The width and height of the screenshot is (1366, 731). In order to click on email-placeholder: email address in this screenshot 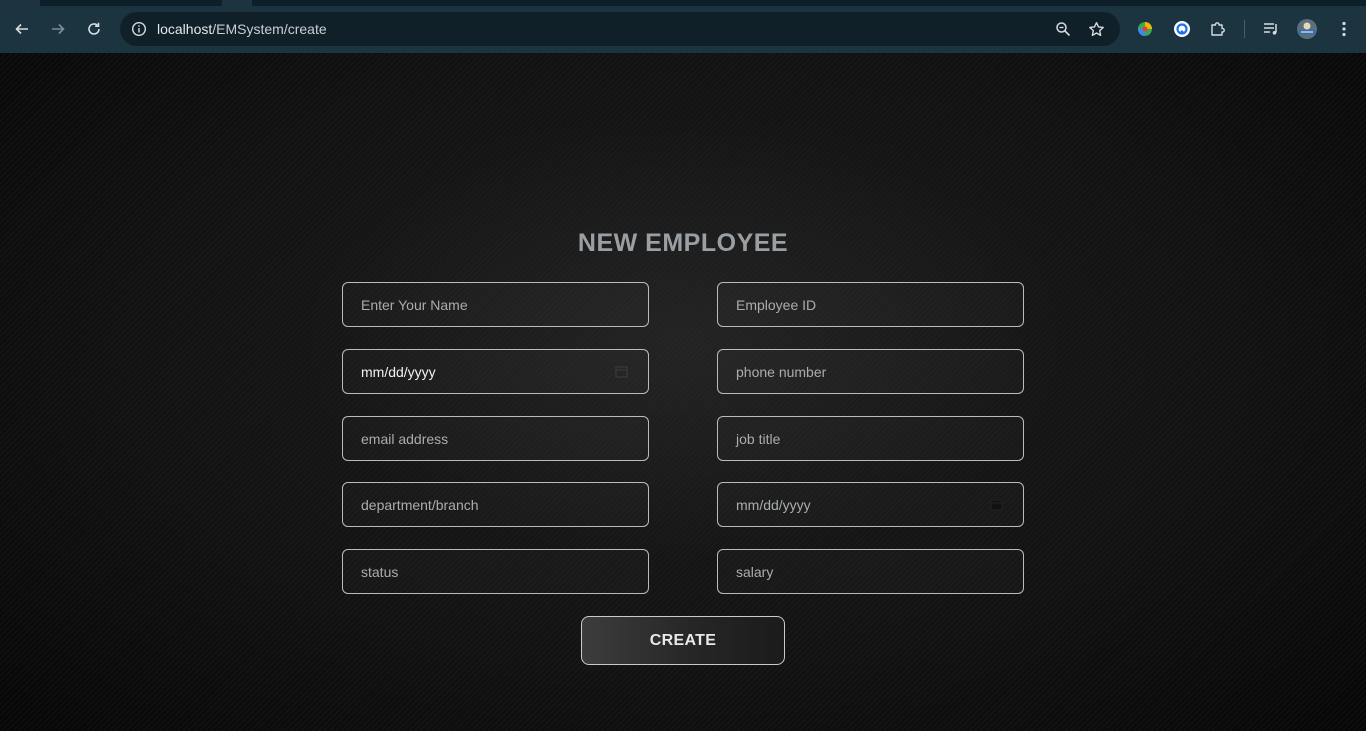, I will do `click(405, 438)`.